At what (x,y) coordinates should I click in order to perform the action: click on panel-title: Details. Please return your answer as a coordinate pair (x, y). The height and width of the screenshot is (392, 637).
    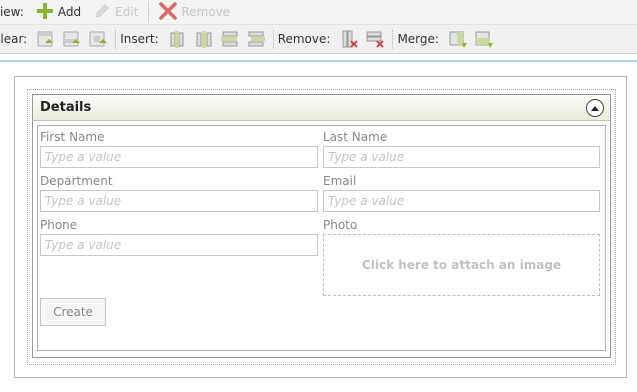
    Looking at the image, I should click on (66, 107).